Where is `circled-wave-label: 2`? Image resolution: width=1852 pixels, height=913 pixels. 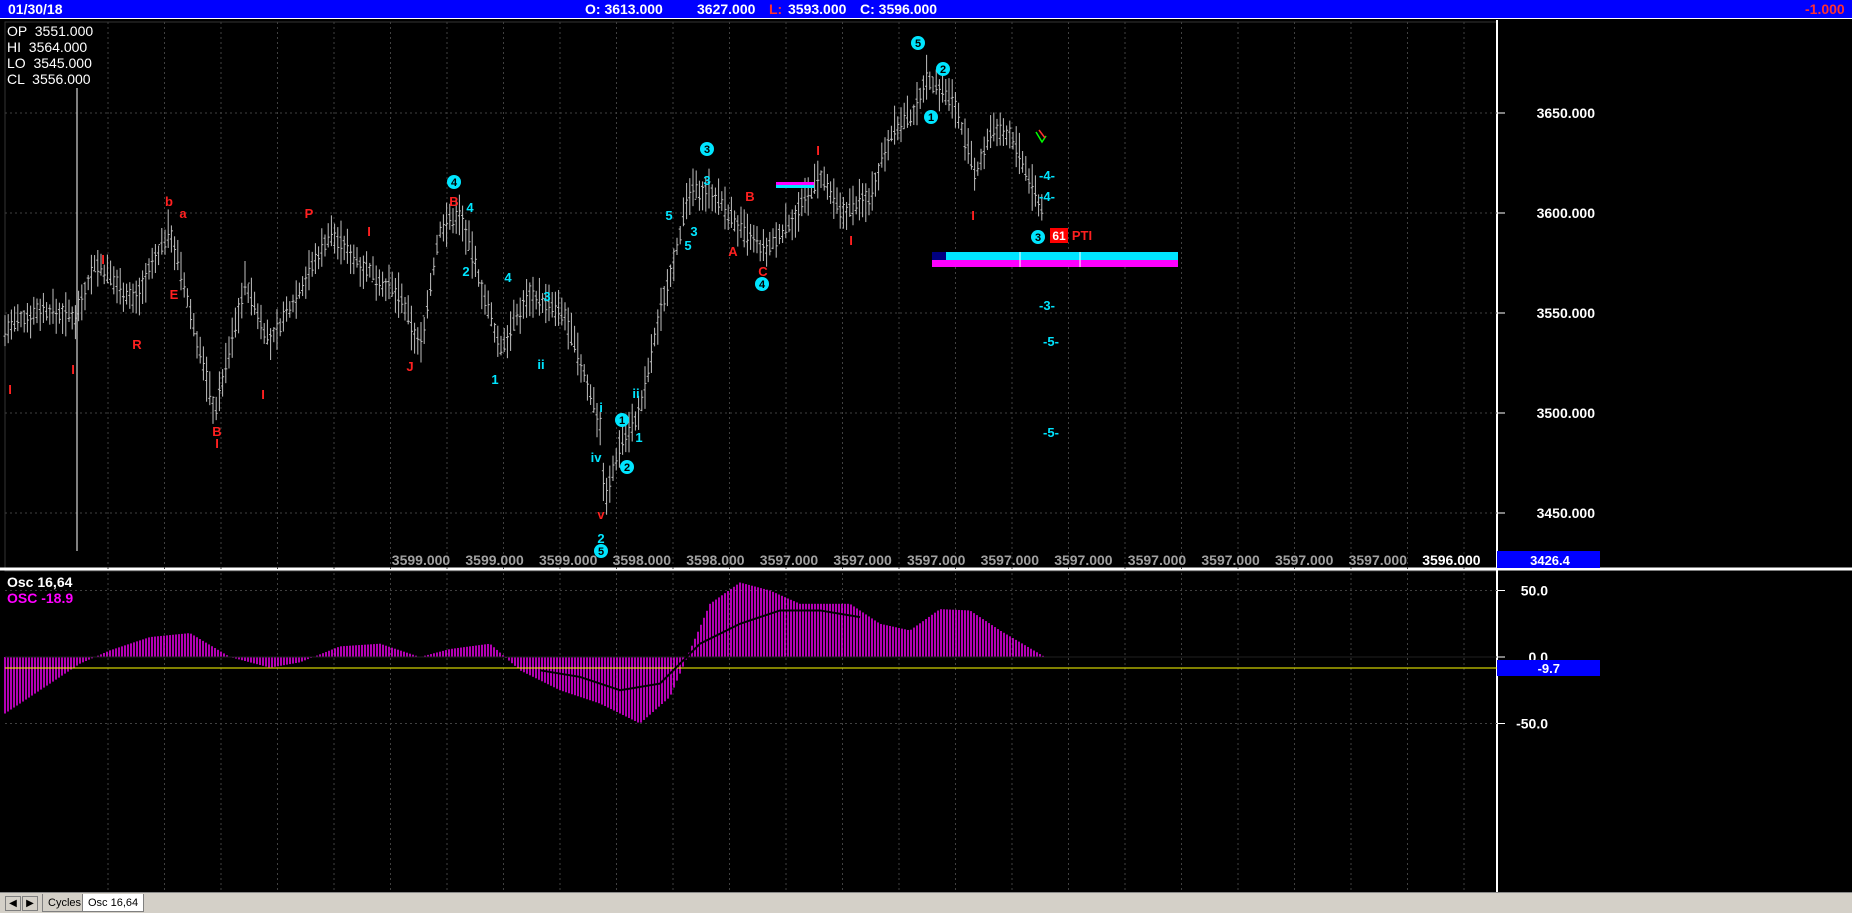 circled-wave-label: 2 is located at coordinates (627, 467).